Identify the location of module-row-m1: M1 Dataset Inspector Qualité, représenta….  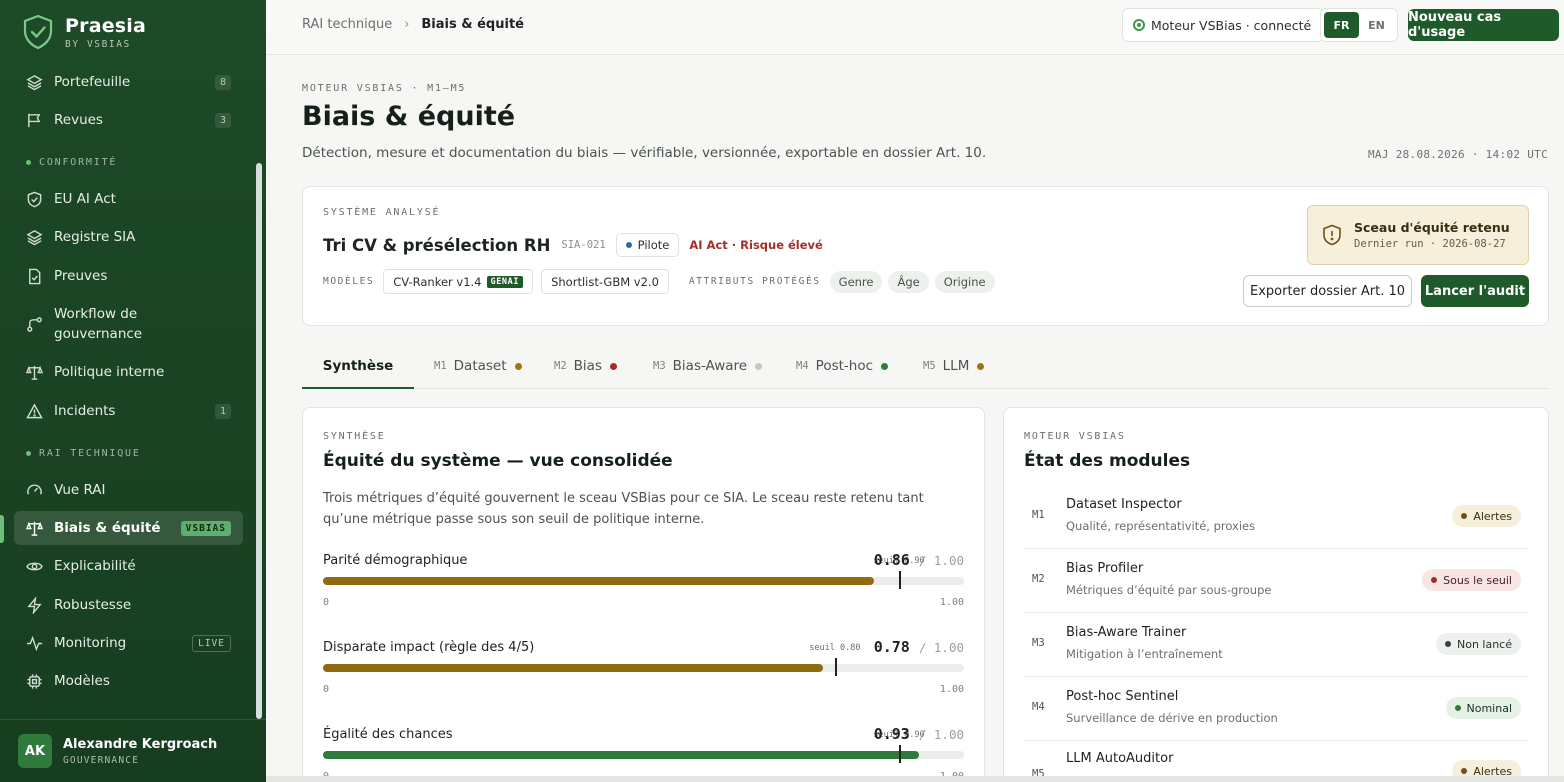
(1276, 517).